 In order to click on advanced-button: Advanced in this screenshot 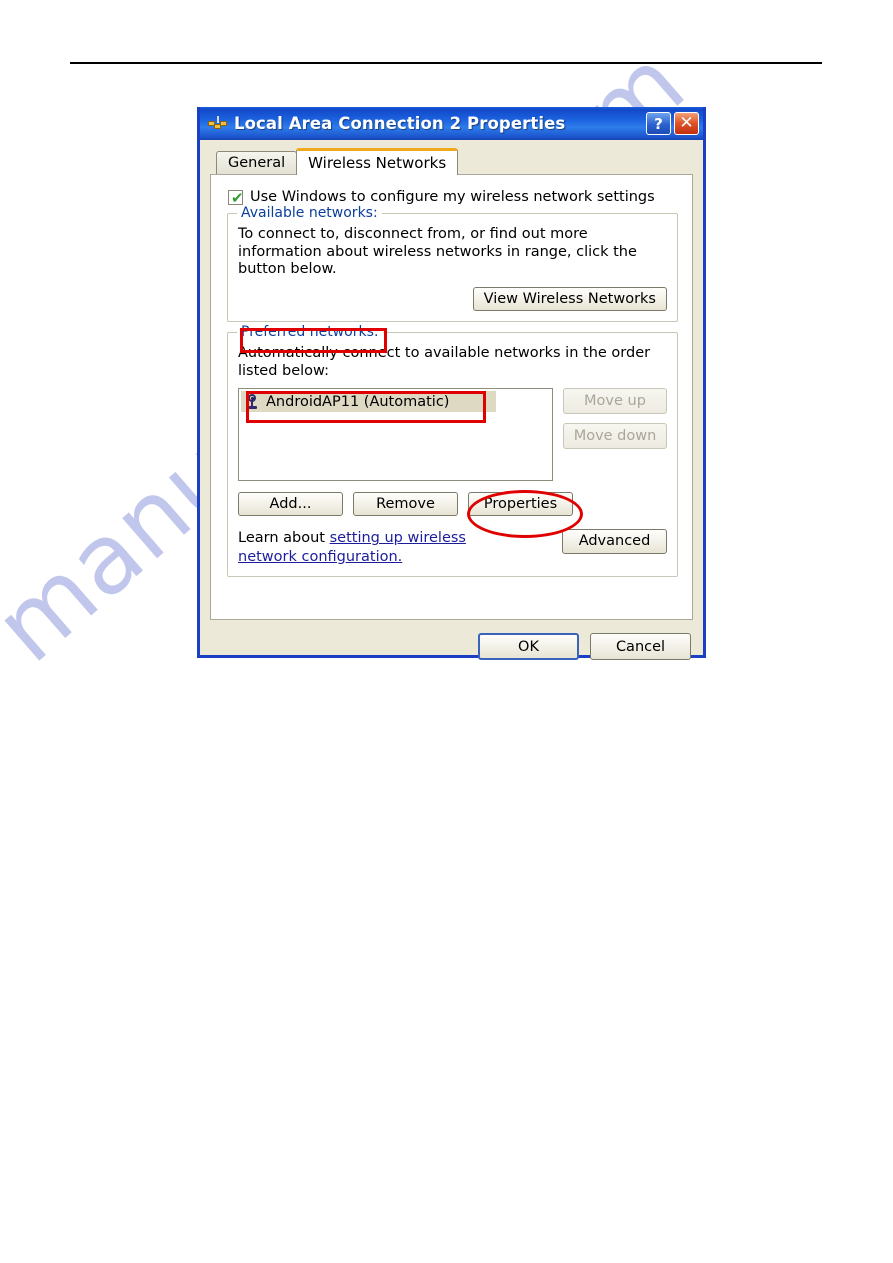, I will do `click(614, 542)`.